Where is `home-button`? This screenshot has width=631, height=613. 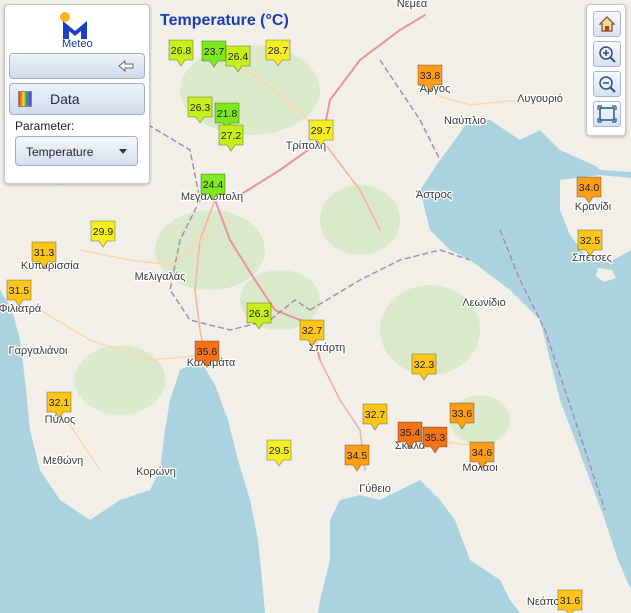 home-button is located at coordinates (607, 24).